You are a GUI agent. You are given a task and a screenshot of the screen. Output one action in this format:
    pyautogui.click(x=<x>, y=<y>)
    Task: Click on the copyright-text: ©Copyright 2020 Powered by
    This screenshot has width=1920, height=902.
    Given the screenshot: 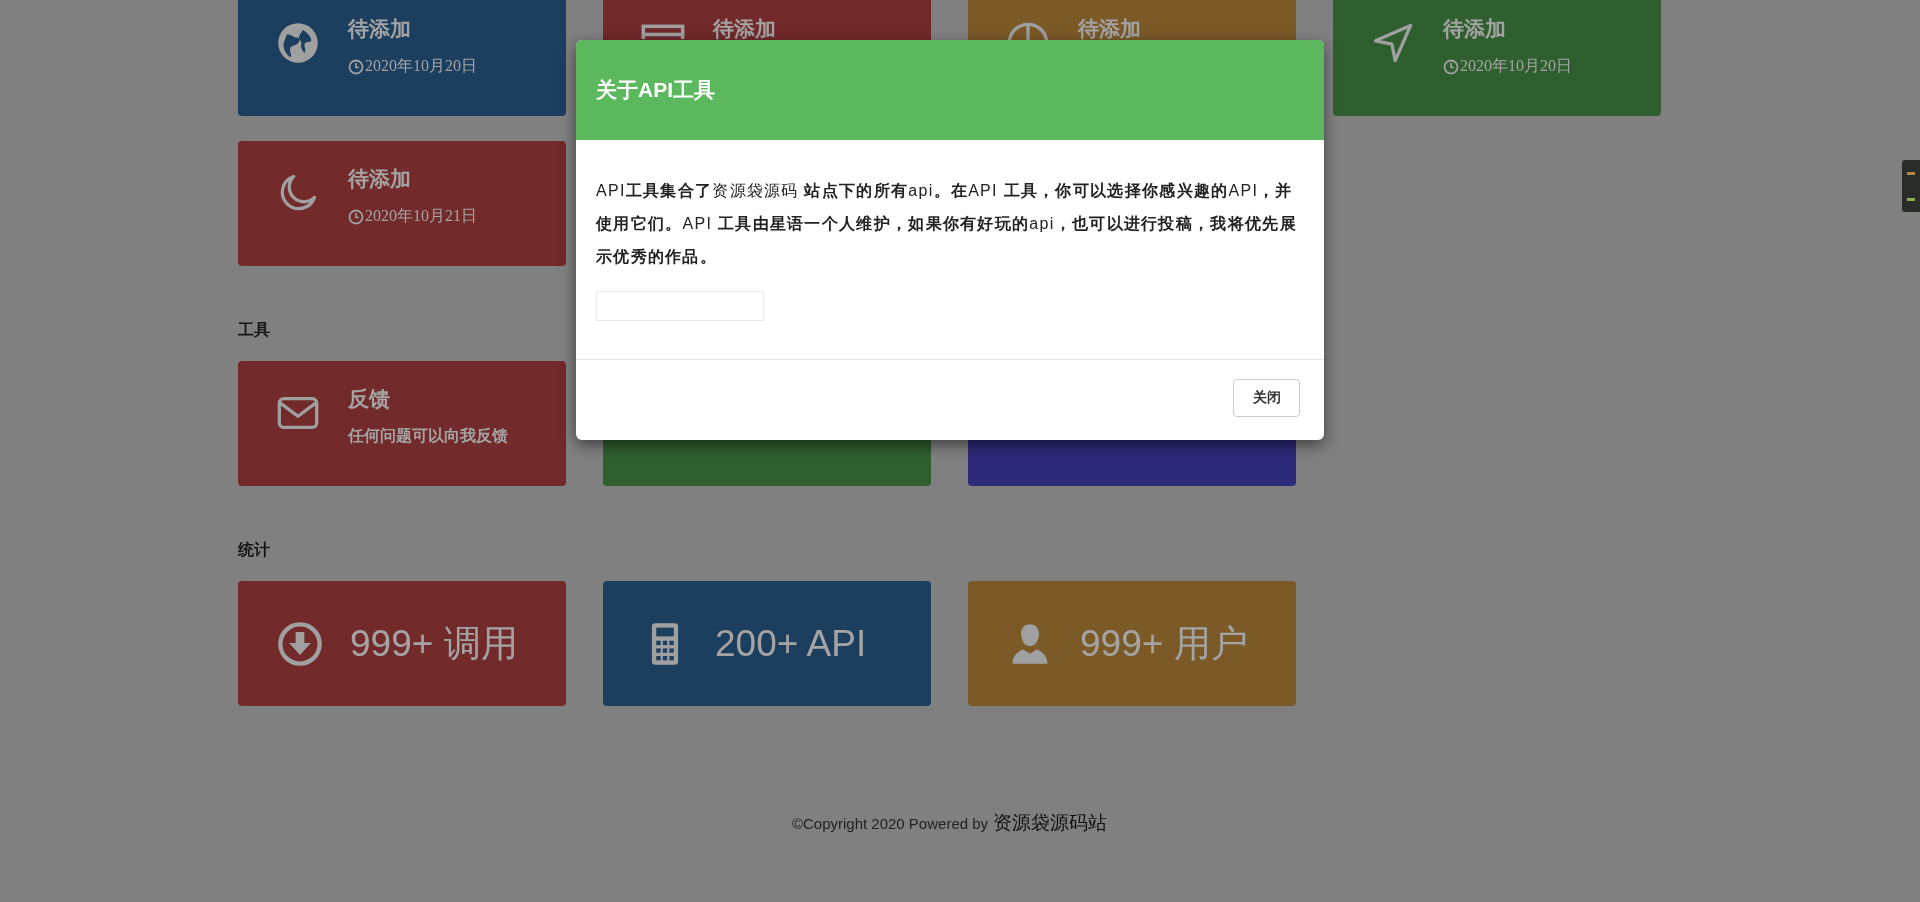 What is the action you would take?
    pyautogui.click(x=890, y=823)
    